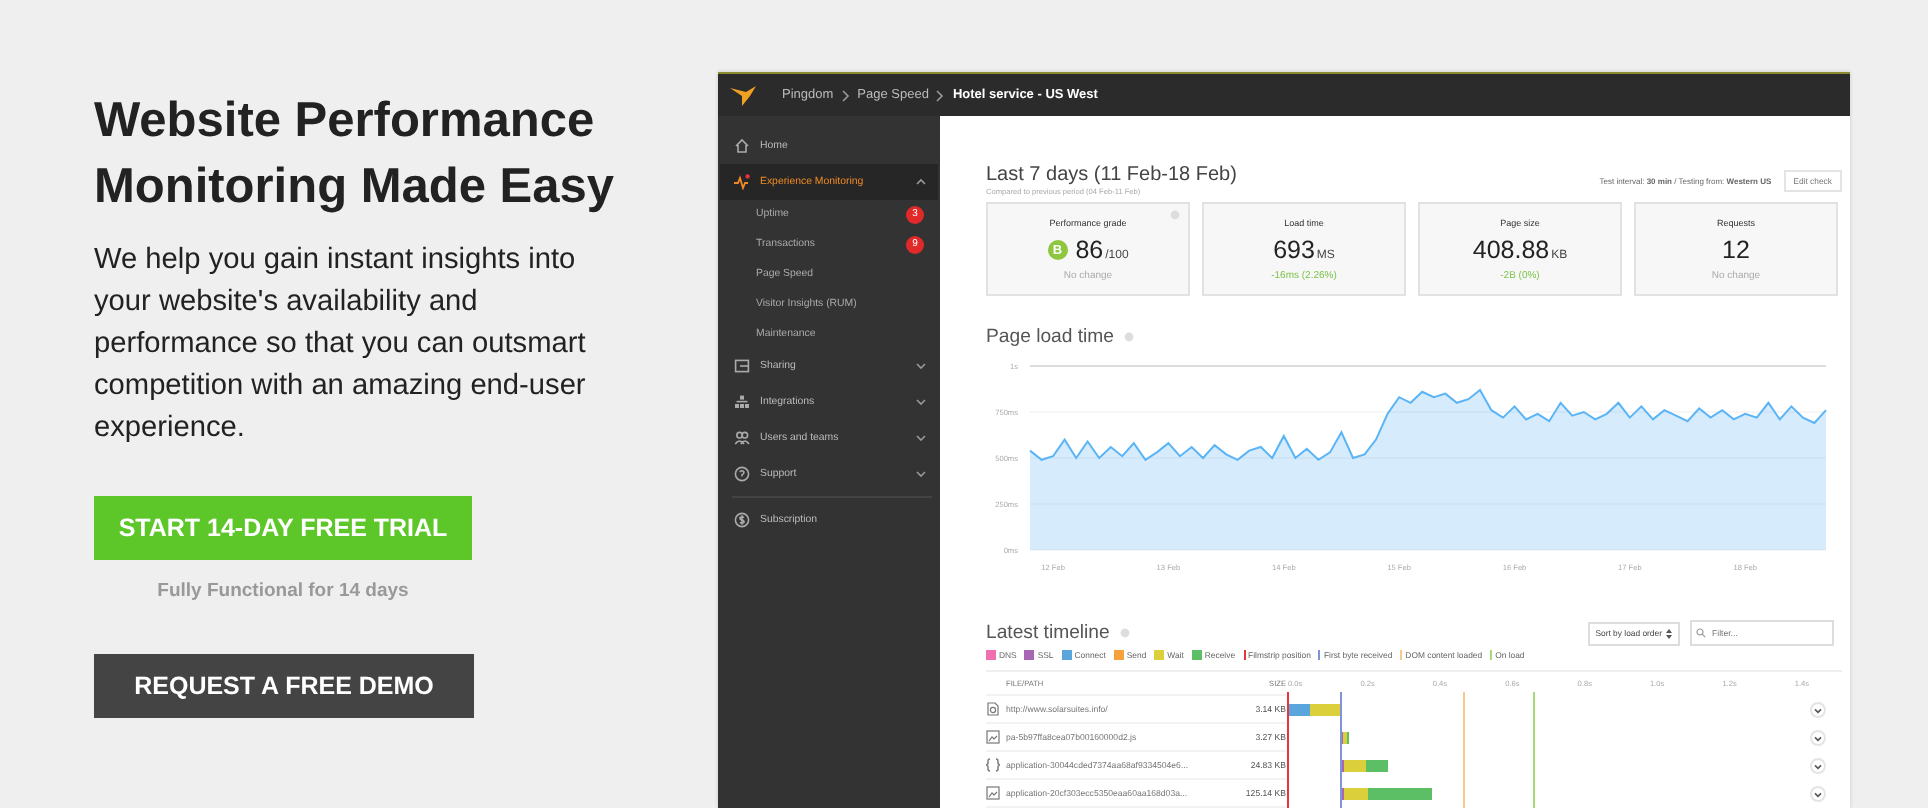 Image resolution: width=1928 pixels, height=808 pixels. I want to click on share-icon, so click(742, 365).